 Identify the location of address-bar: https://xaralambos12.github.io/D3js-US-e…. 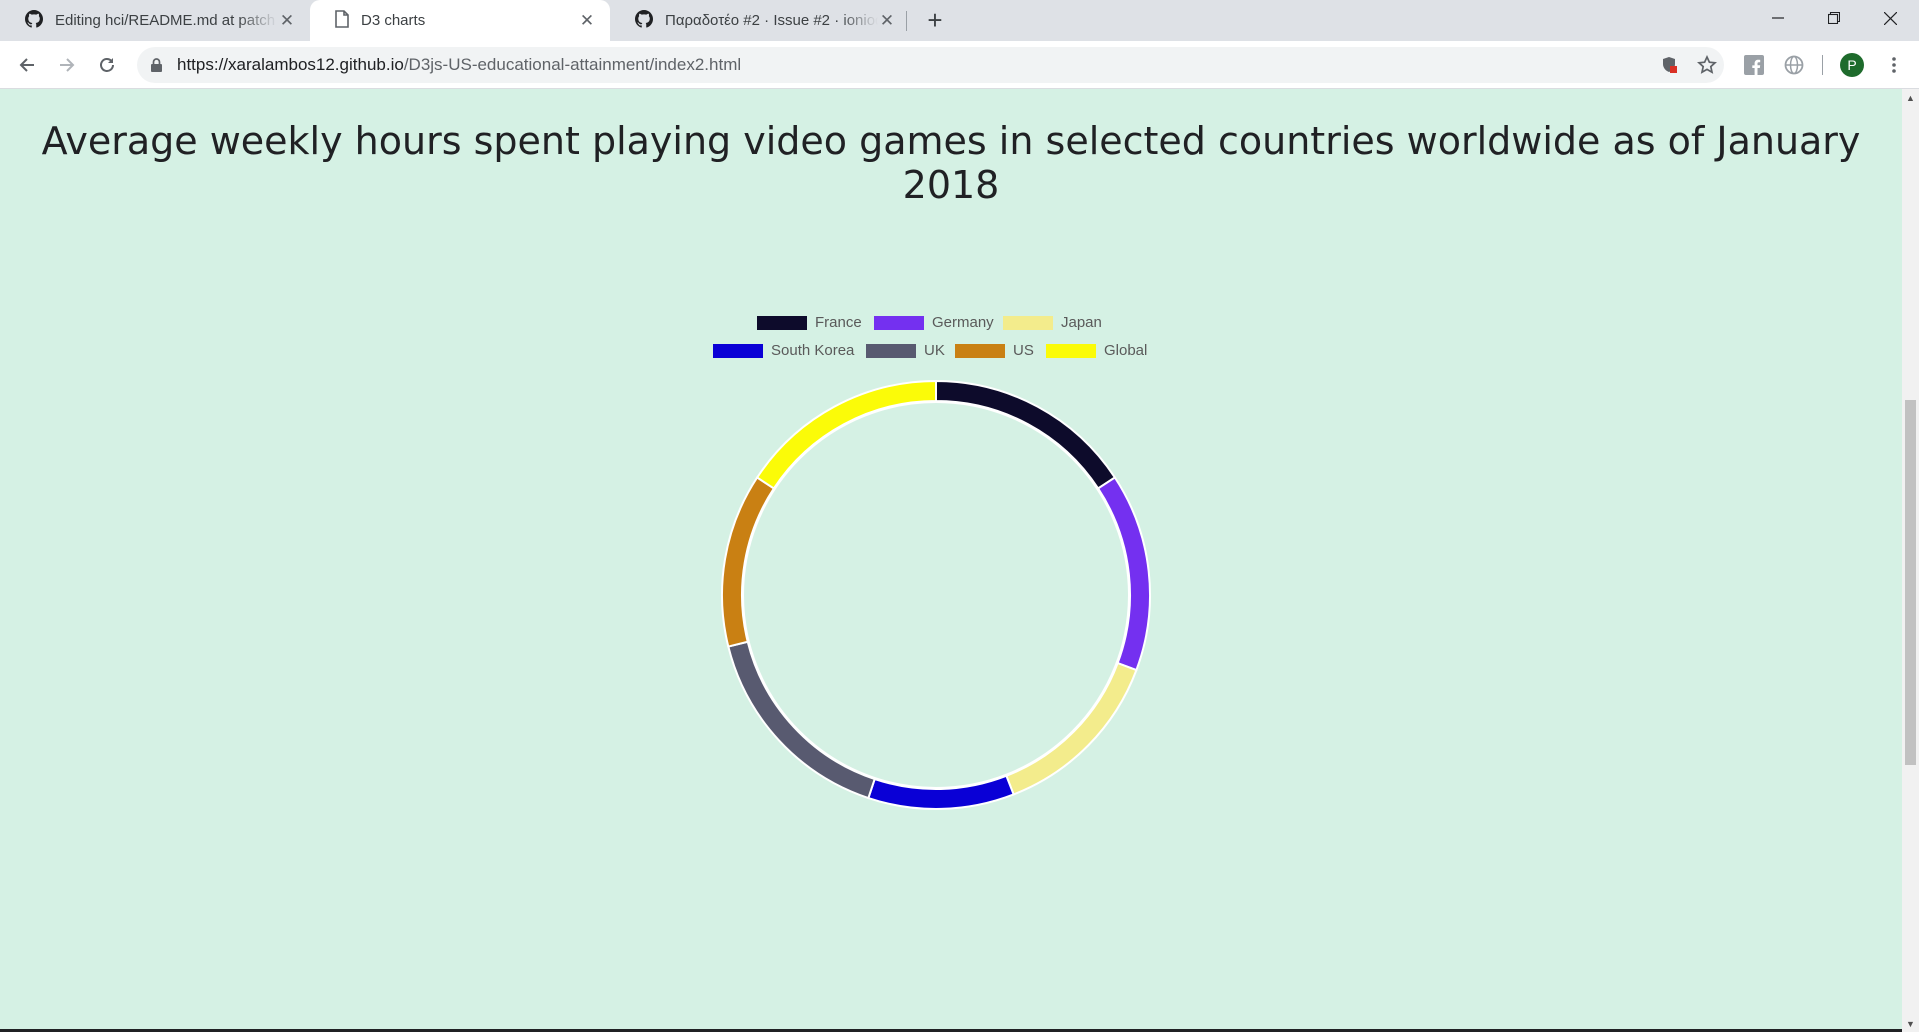
(930, 65).